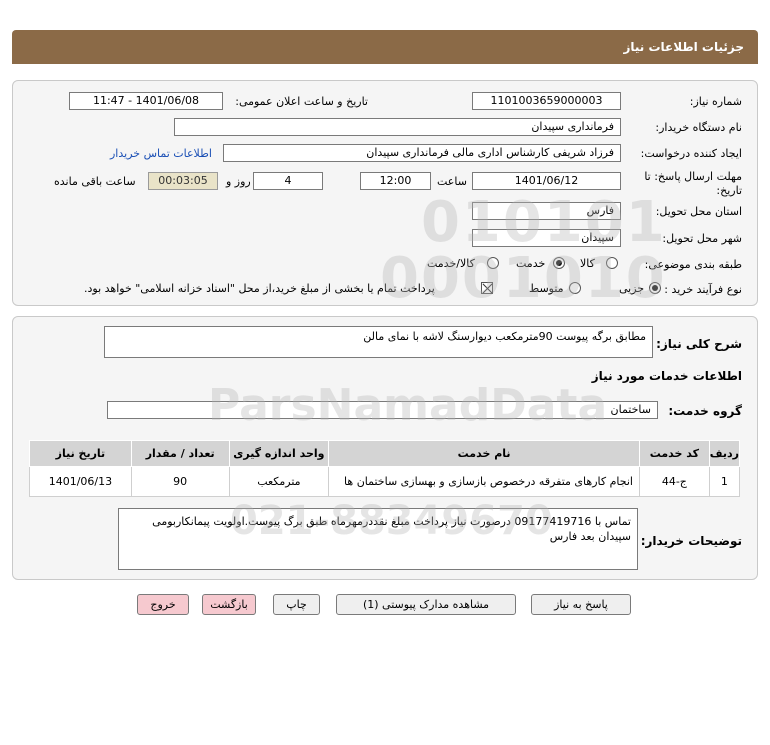 This screenshot has width=770, height=745. Describe the element at coordinates (693, 176) in the screenshot. I see `deadline-label-line1: مهلت ارسال پاسخ: تا` at that location.